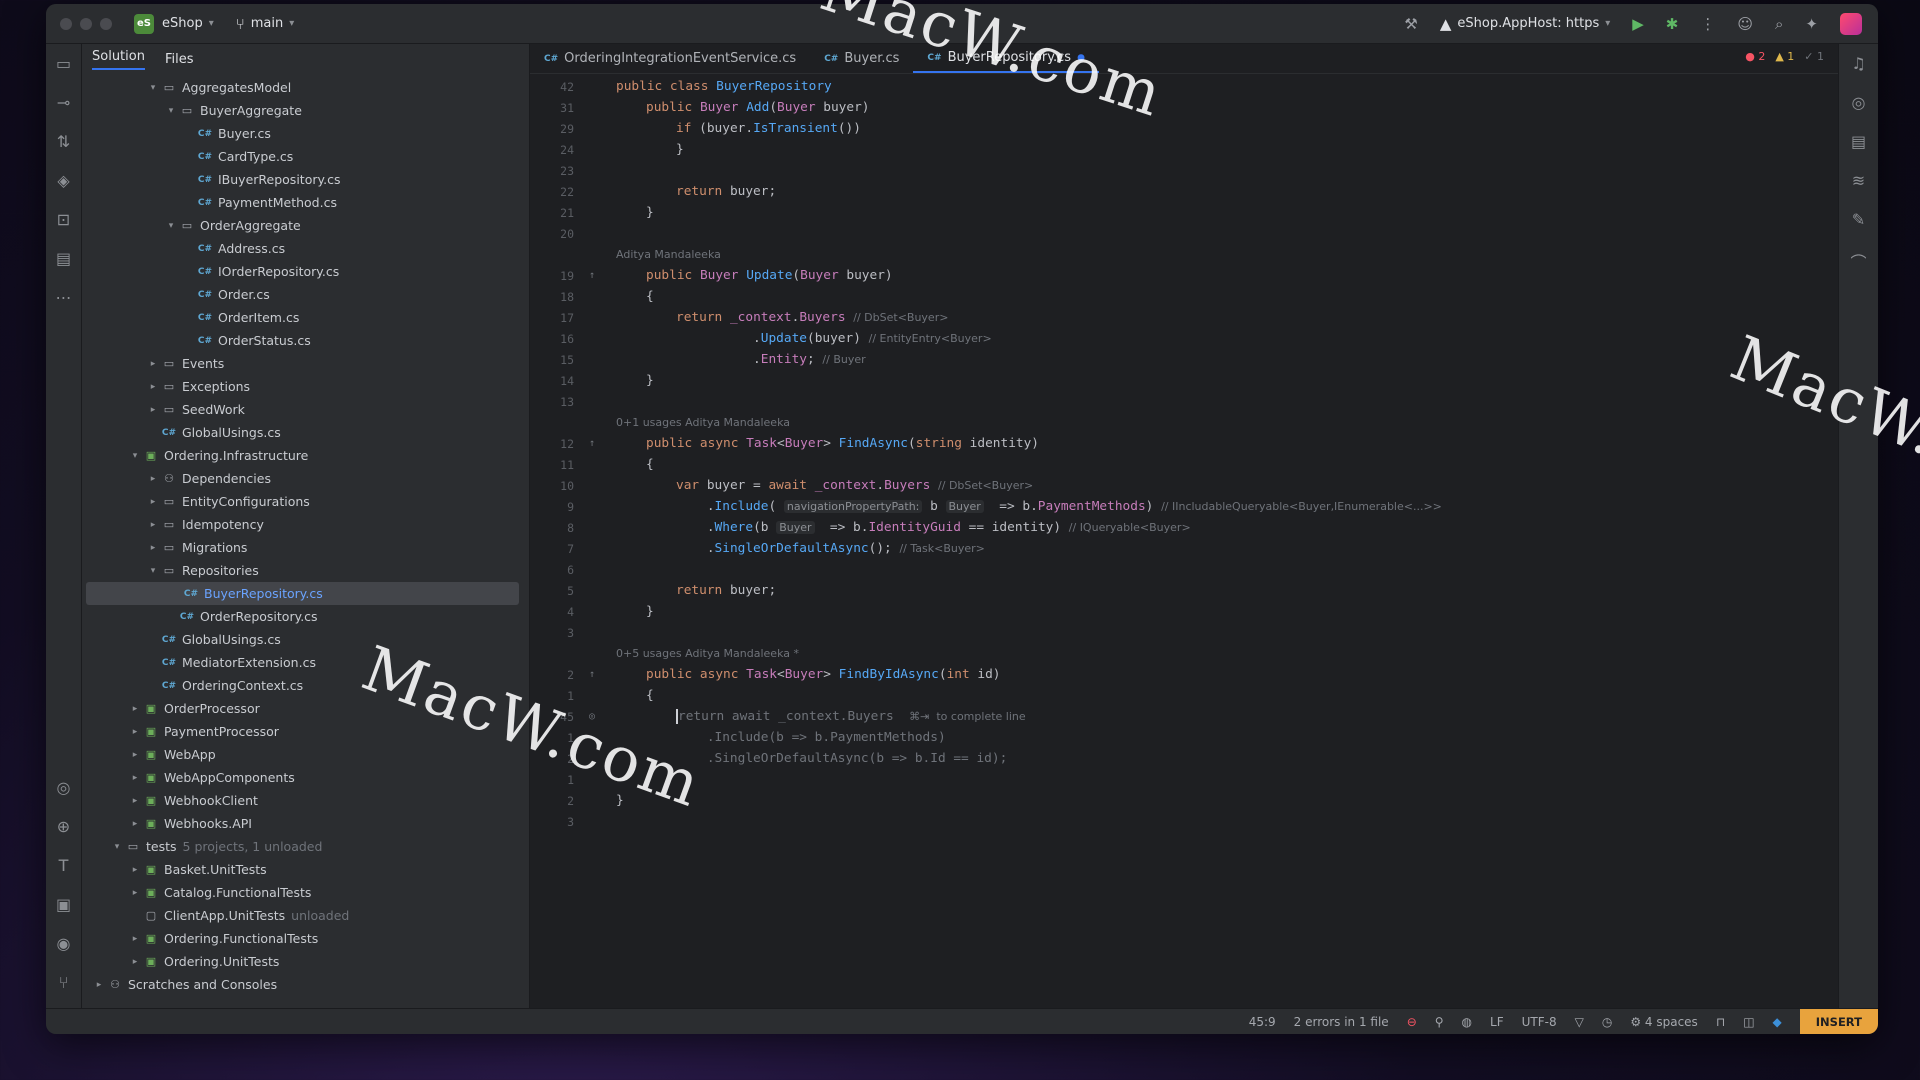 This screenshot has width=1920, height=1080. I want to click on console-icon: ▣, so click(63, 904).